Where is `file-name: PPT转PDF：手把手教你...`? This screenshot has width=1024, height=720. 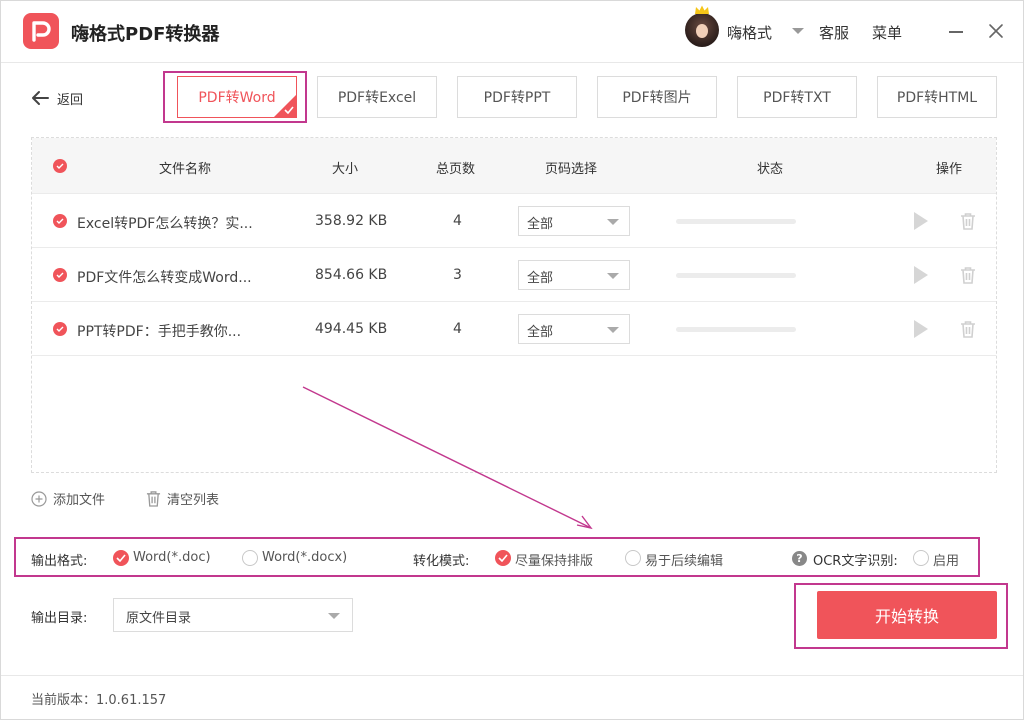
file-name: PPT转PDF：手把手教你... is located at coordinates (159, 332).